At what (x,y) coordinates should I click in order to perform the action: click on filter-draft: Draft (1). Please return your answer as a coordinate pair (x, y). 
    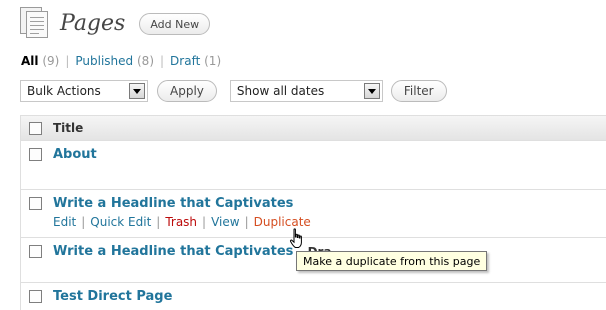
    Looking at the image, I should click on (195, 61).